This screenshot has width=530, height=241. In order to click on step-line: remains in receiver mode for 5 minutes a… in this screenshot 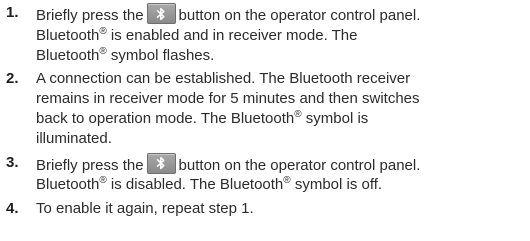, I will do `click(228, 99)`.